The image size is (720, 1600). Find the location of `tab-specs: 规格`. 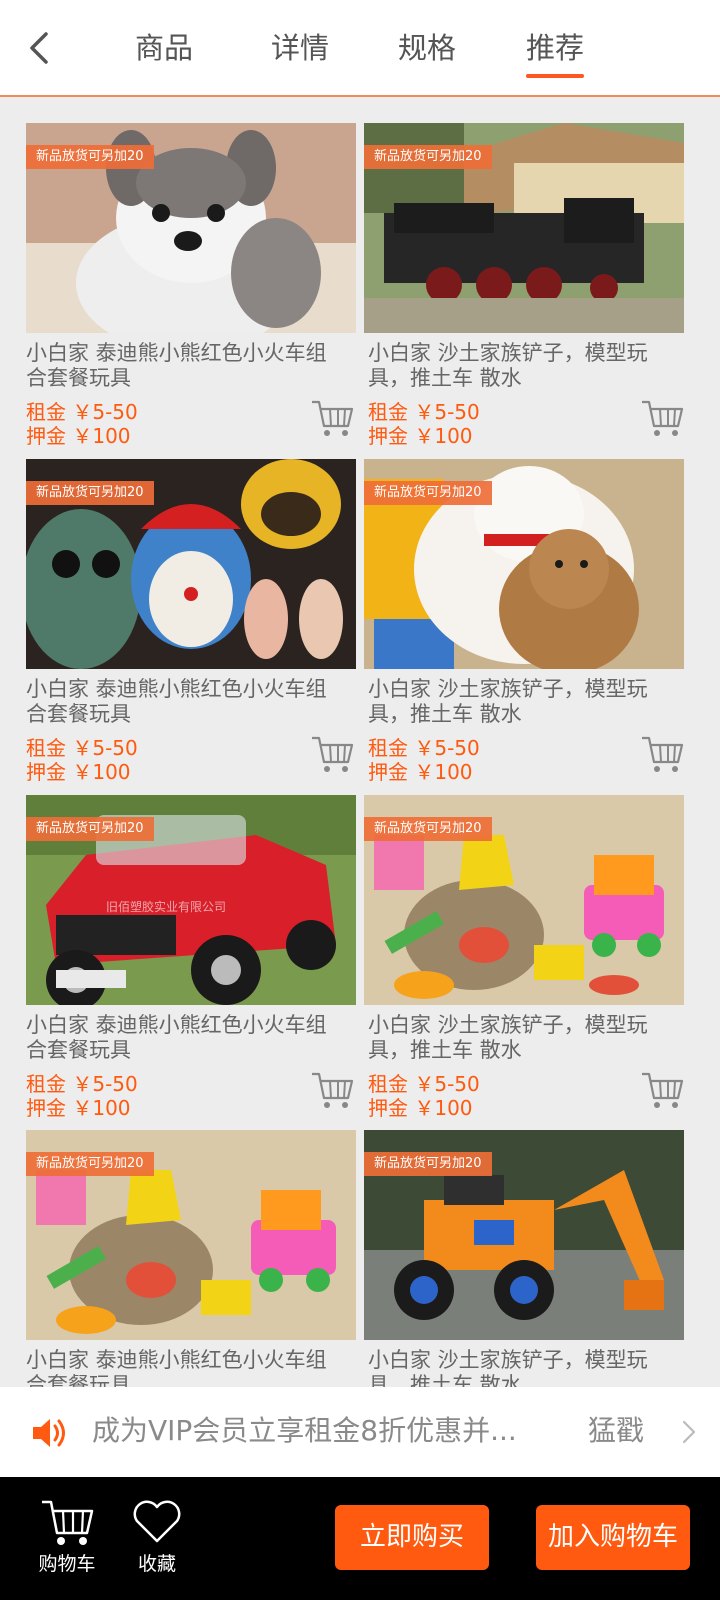

tab-specs: 规格 is located at coordinates (427, 48).